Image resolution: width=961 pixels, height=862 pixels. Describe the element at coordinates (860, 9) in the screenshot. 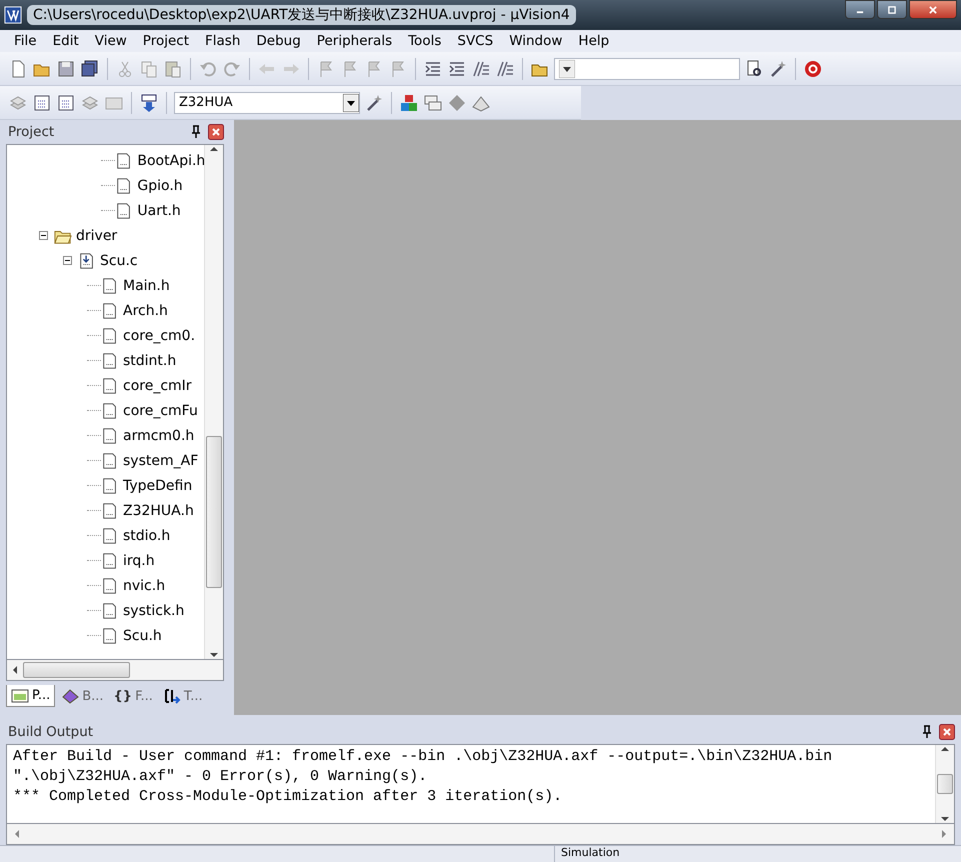

I see `minimize-button` at that location.